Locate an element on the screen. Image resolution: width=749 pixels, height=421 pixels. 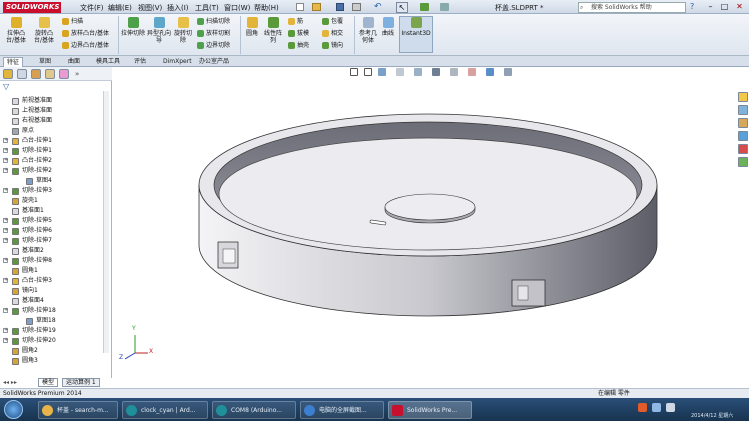
fillet-button: 圆角 is located at coordinates (252, 27).